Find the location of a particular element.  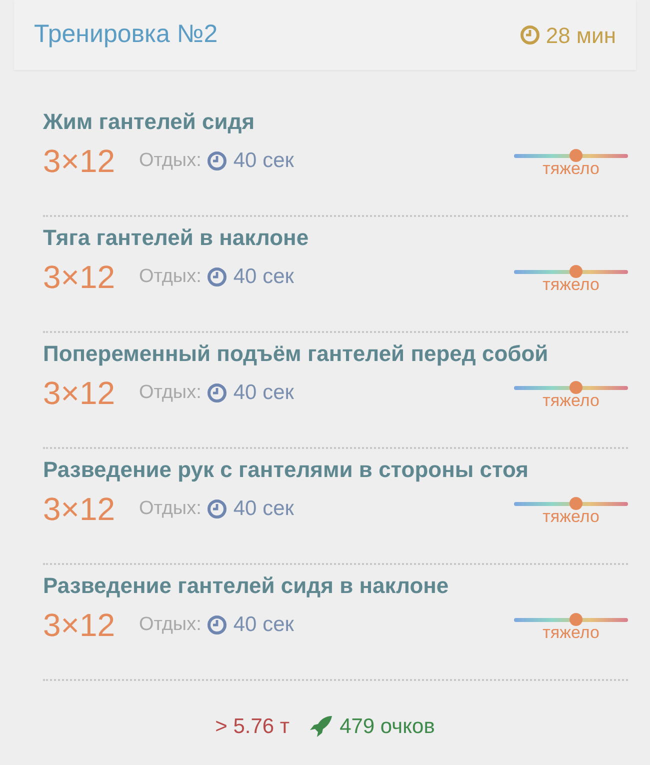

exercise-name: Жим гантелей сидя is located at coordinates (149, 122).